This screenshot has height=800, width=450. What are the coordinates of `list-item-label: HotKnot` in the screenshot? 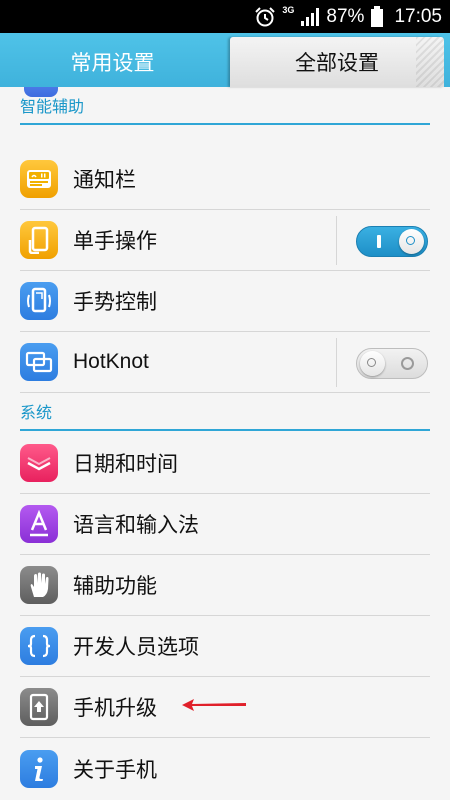 It's located at (111, 361).